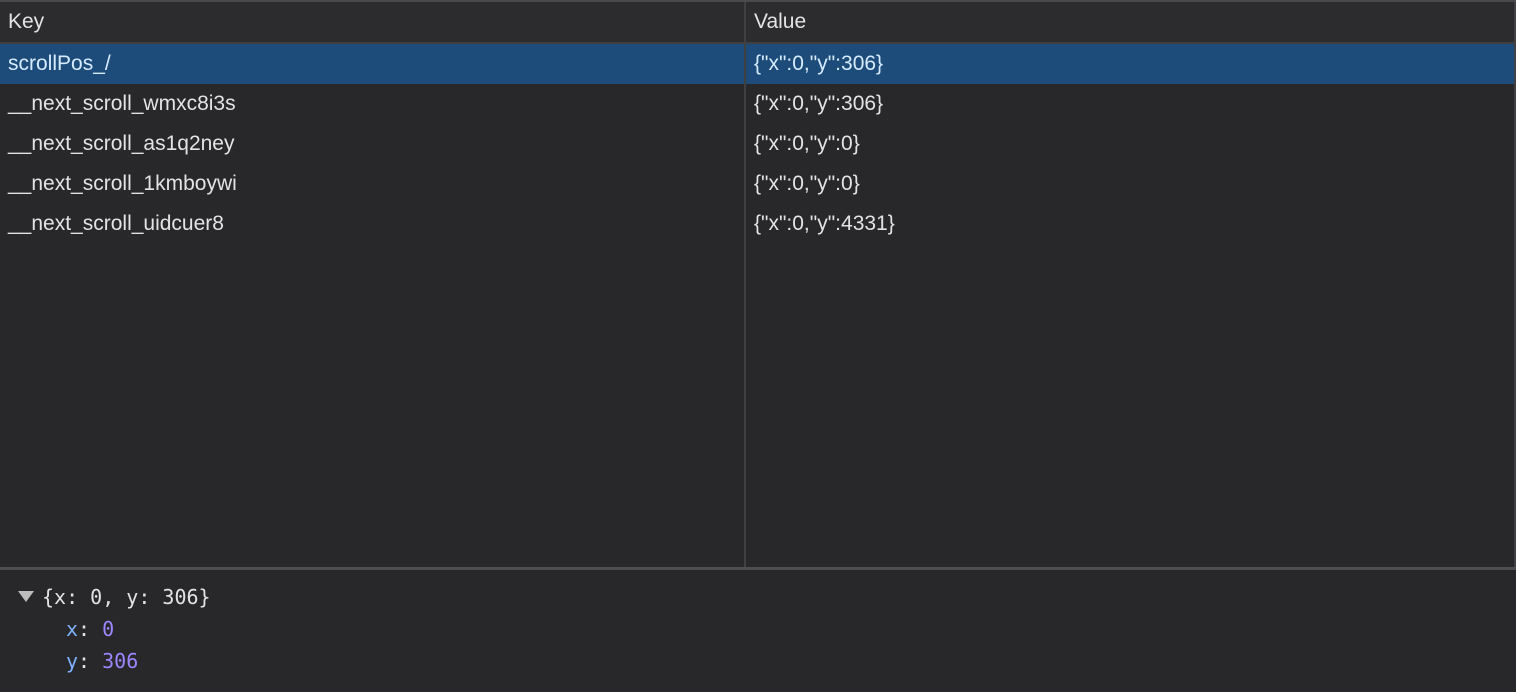  What do you see at coordinates (122, 183) in the screenshot?
I see `row-key: __next_scroll_1kmboywi` at bounding box center [122, 183].